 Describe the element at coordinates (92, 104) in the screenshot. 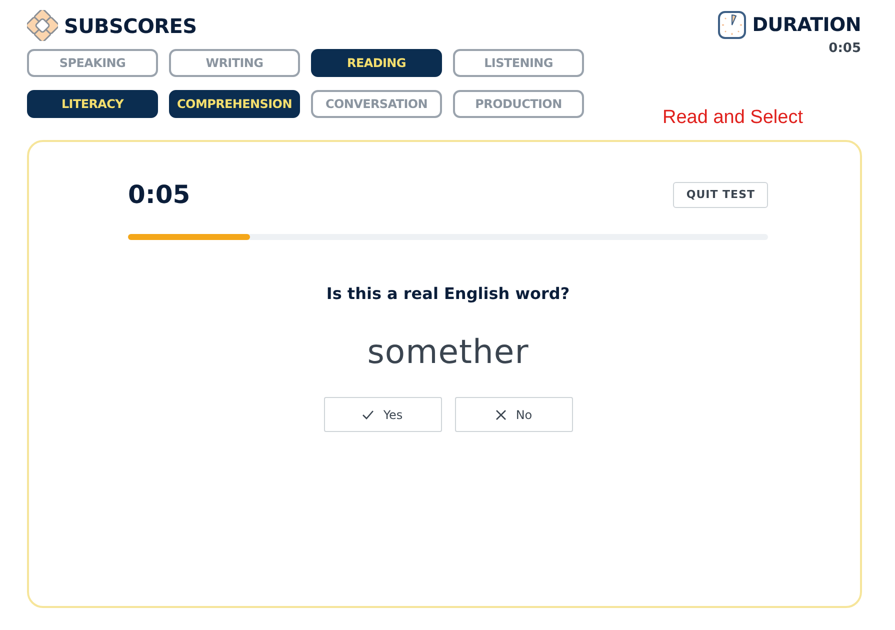

I see `subscore-chip: LITERACY` at that location.